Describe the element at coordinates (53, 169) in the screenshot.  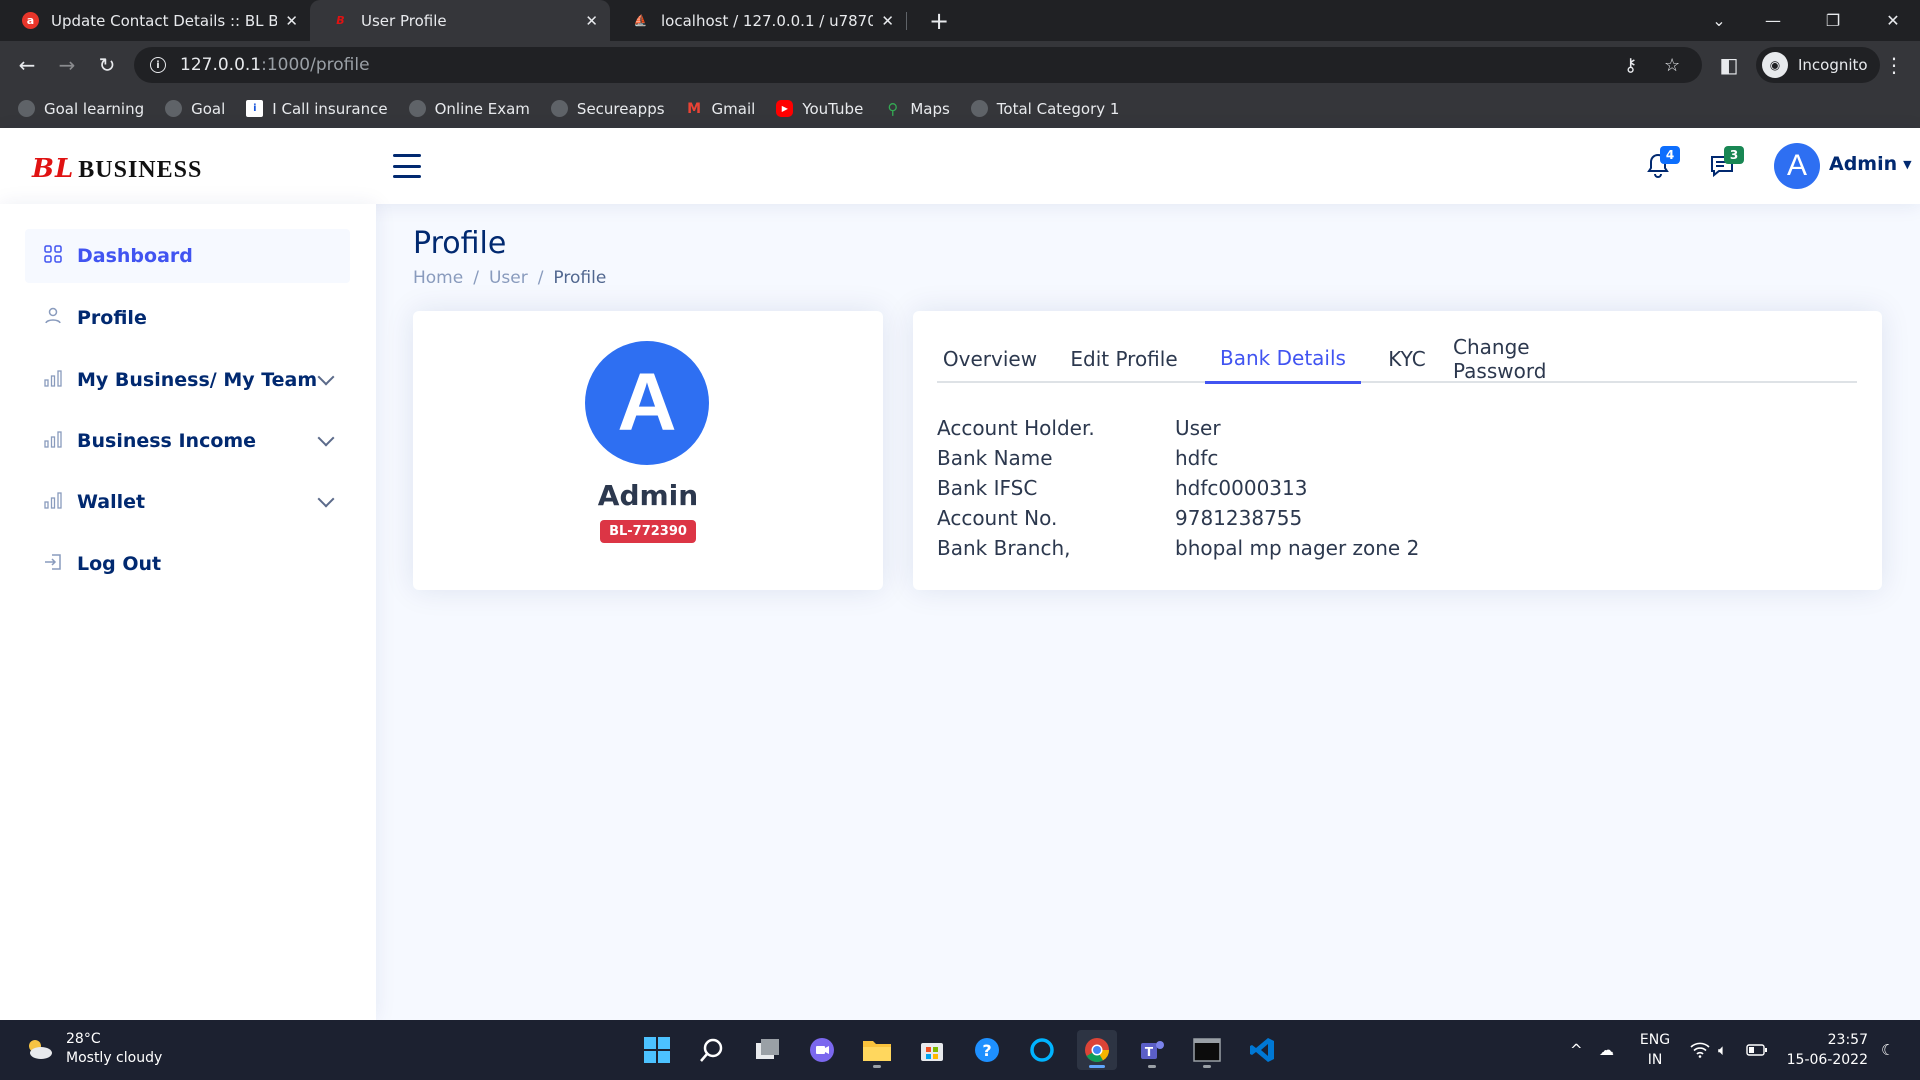
I see `logo-bl: BL` at that location.